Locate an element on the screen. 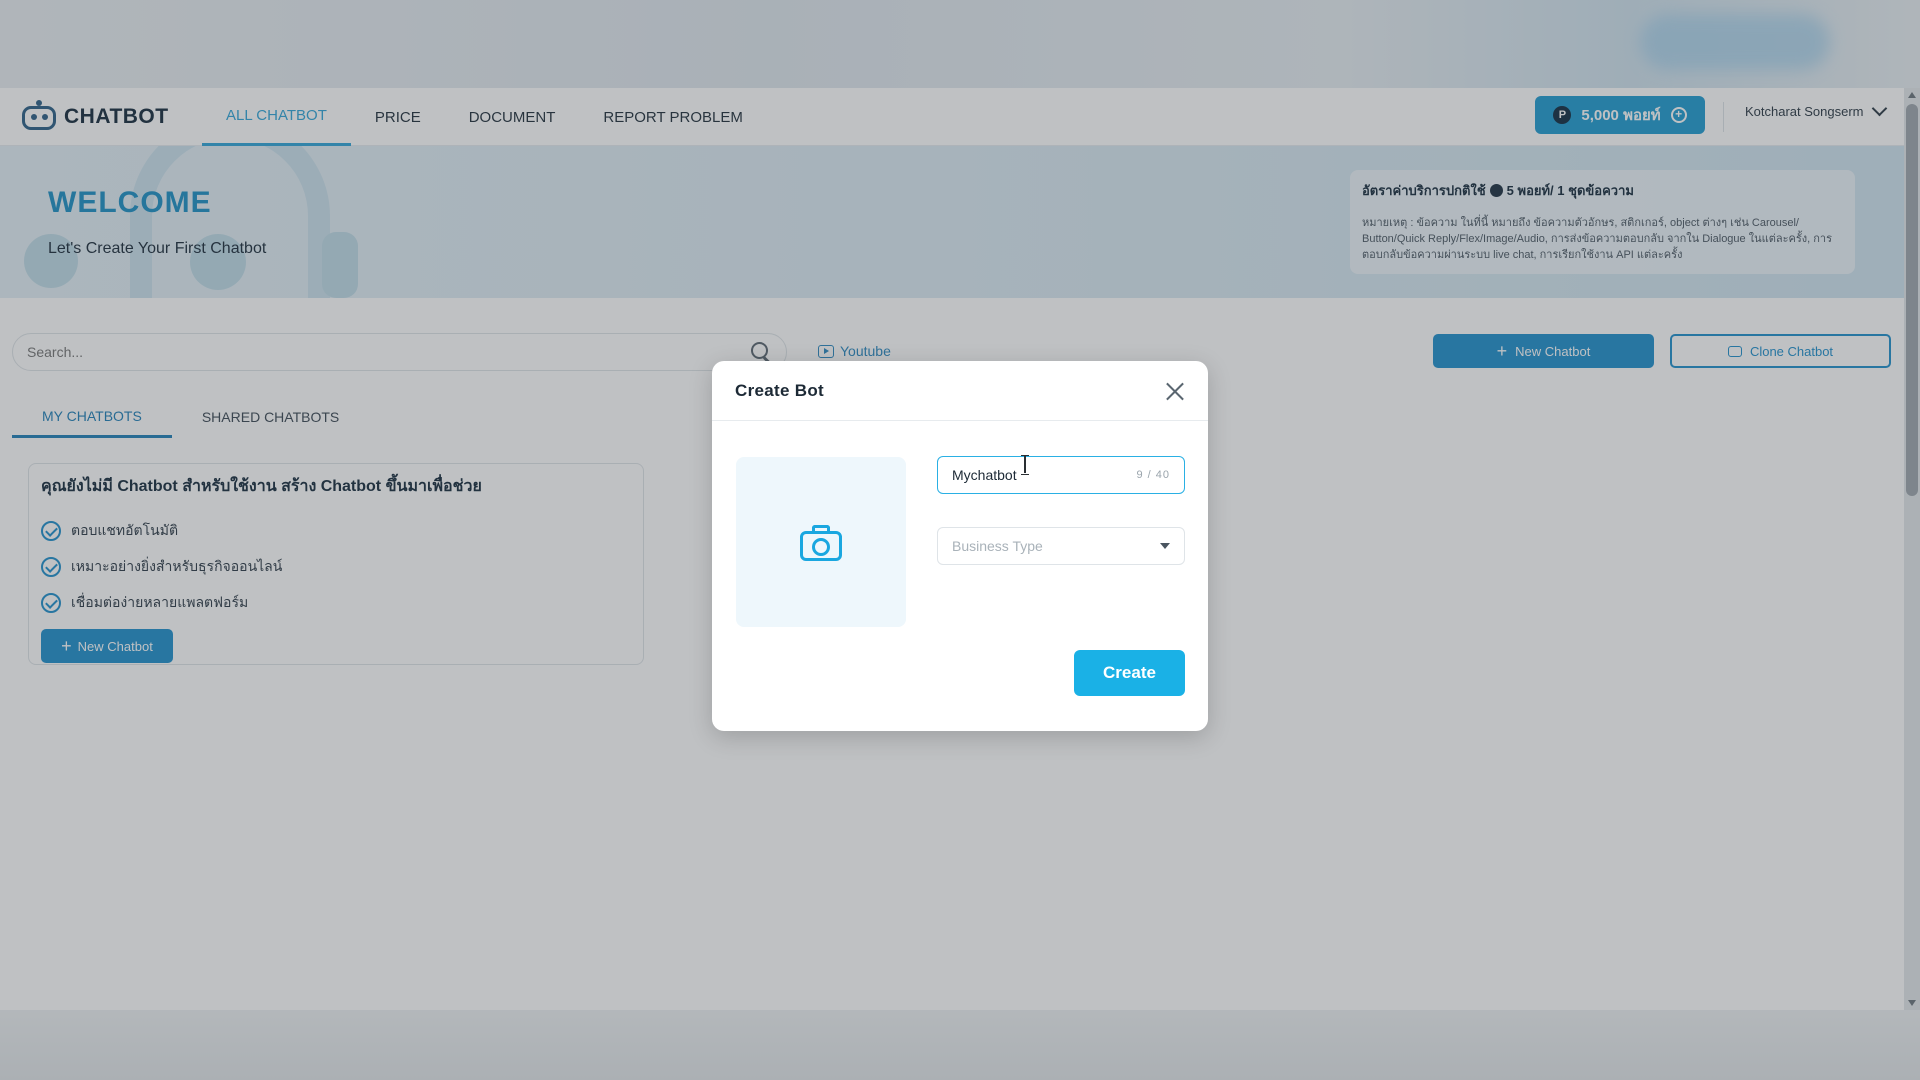 Image resolution: width=1920 pixels, height=1080 pixels. create-button: Create is located at coordinates (1129, 673).